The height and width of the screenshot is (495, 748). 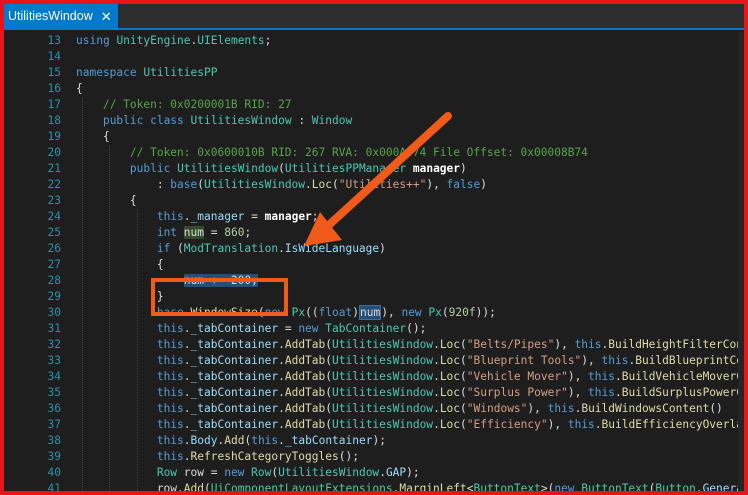 I want to click on line-number: 21, so click(x=54, y=168).